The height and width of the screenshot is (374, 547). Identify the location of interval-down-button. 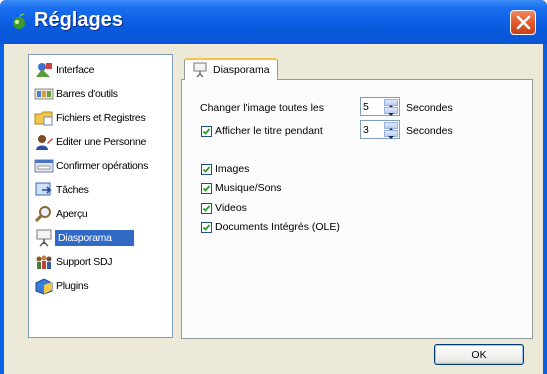
(391, 111).